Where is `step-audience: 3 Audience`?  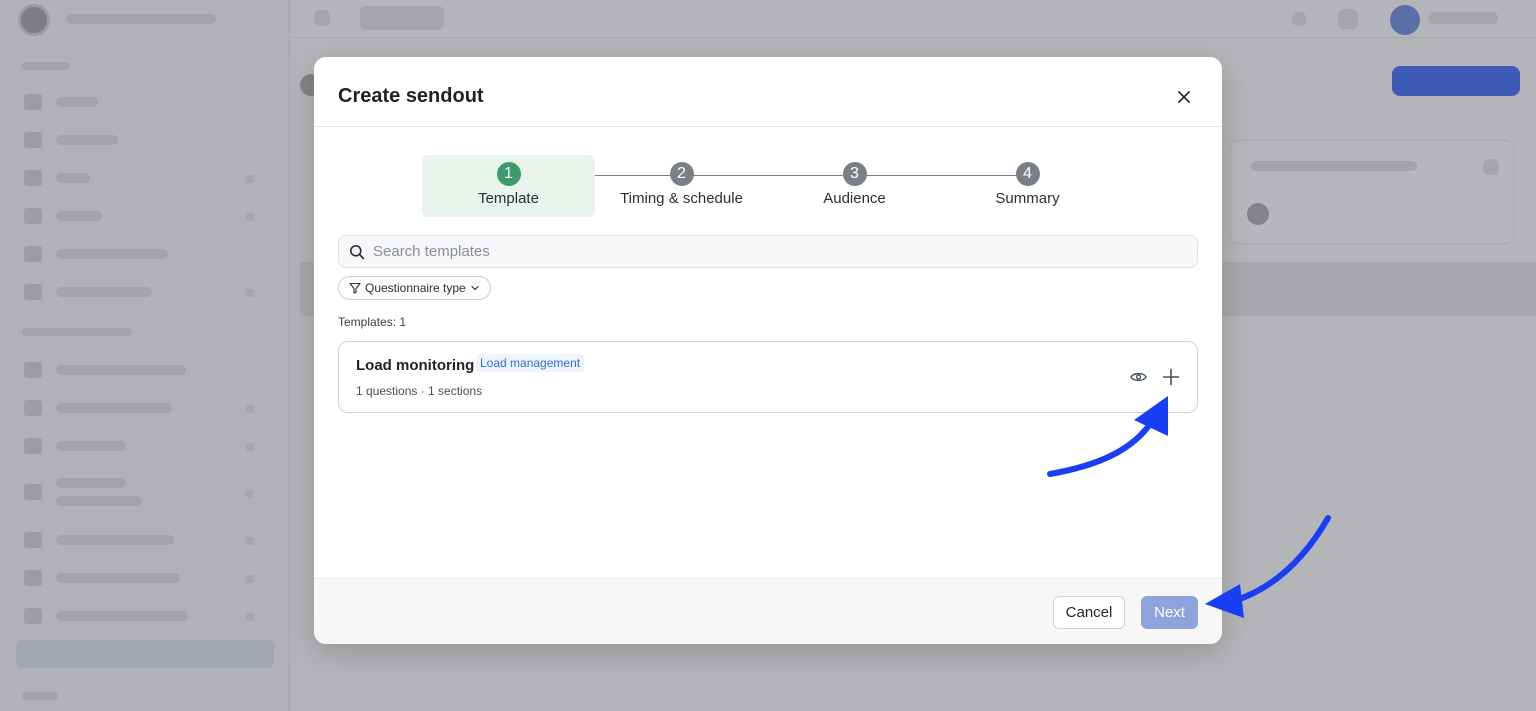
step-audience: 3 Audience is located at coordinates (854, 186).